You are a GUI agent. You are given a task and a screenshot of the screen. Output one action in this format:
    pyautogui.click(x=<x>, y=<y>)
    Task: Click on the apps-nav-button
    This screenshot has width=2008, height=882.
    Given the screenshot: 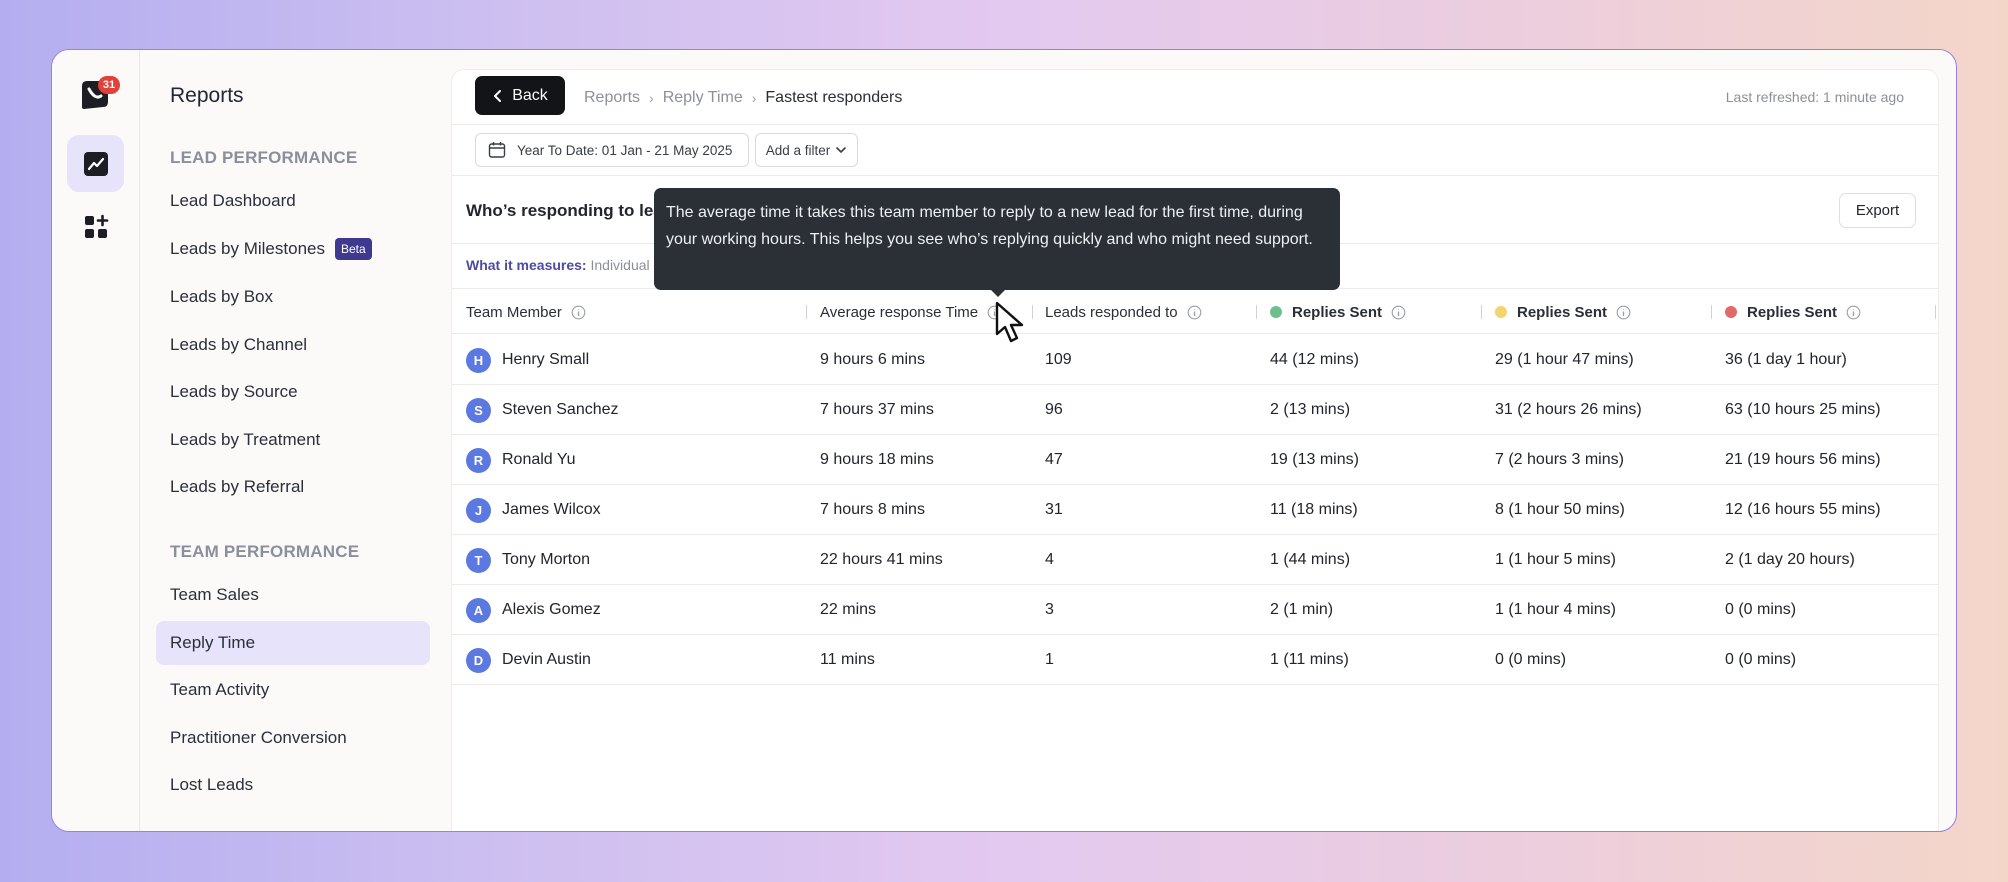 What is the action you would take?
    pyautogui.click(x=95, y=226)
    